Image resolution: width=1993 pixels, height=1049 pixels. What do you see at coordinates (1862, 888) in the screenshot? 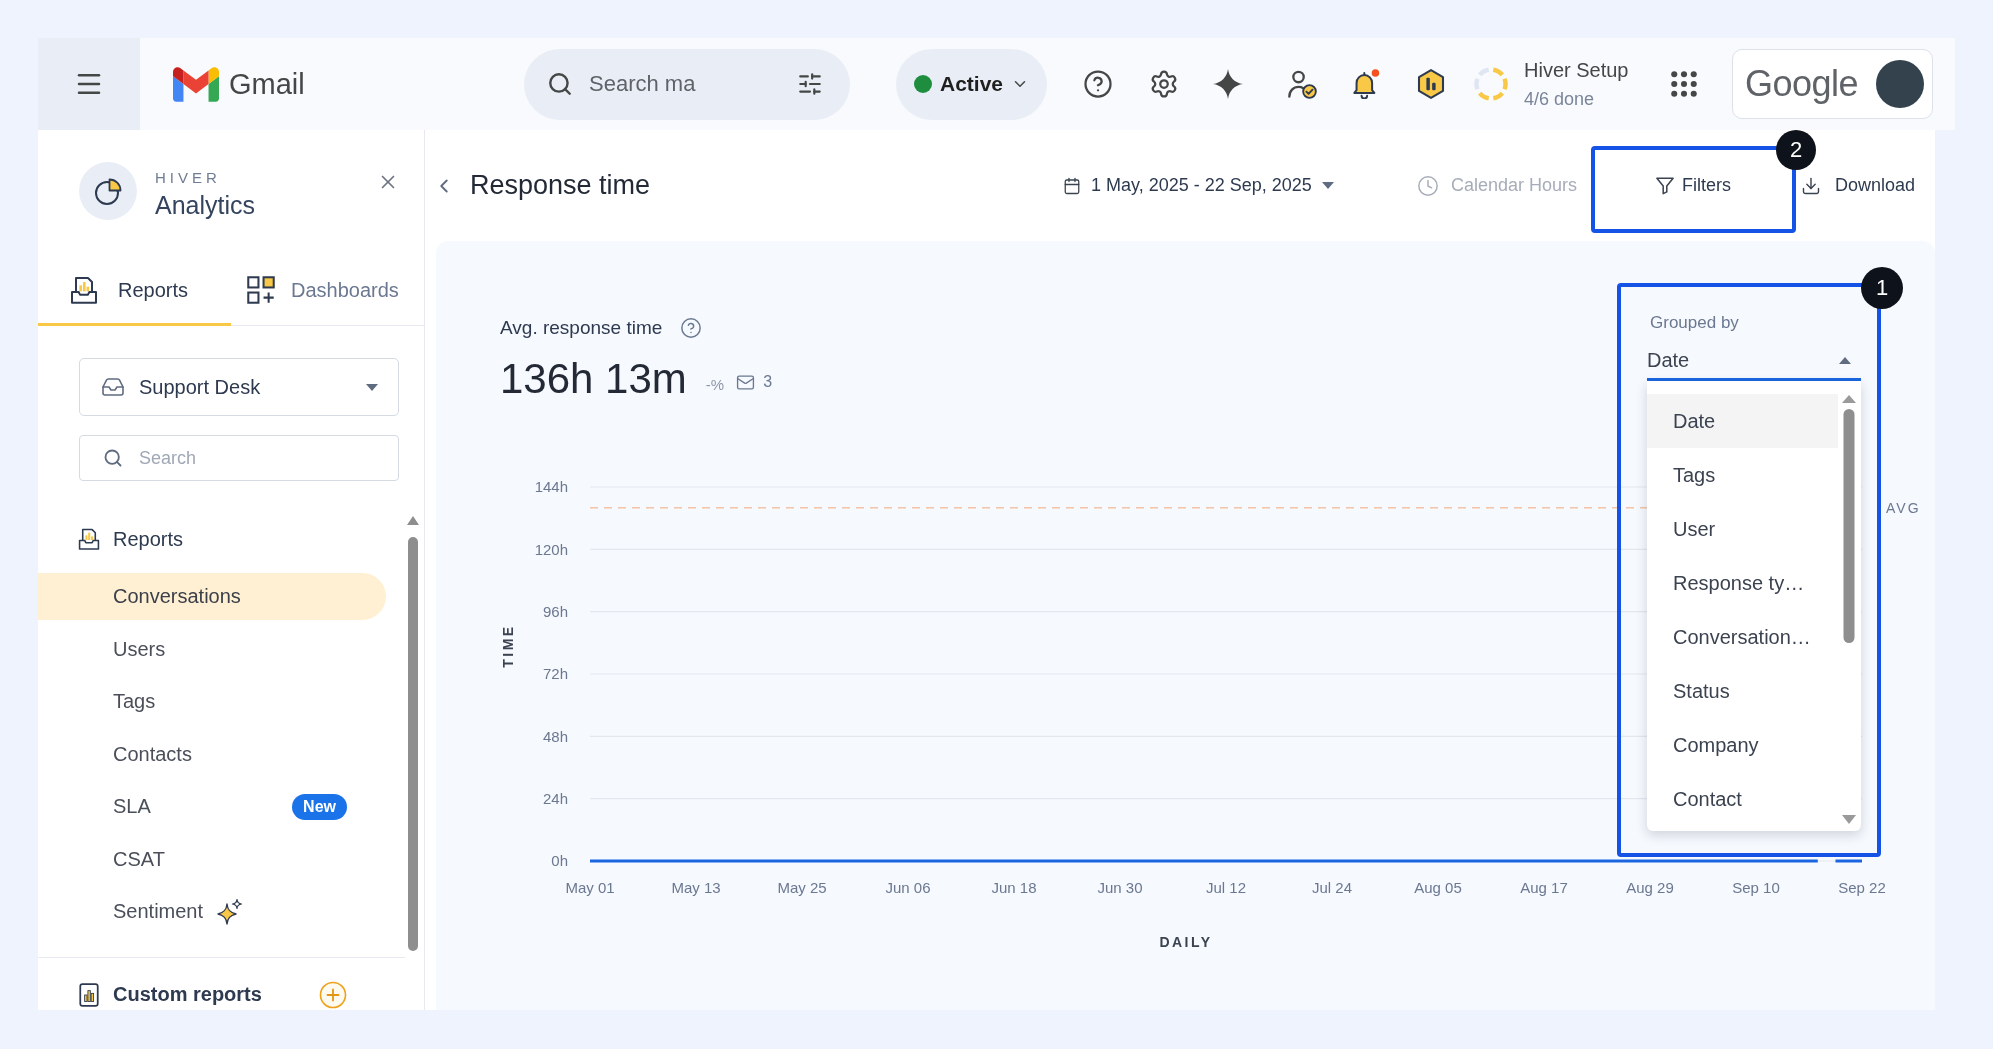
I see `axis-label: Sep 22` at bounding box center [1862, 888].